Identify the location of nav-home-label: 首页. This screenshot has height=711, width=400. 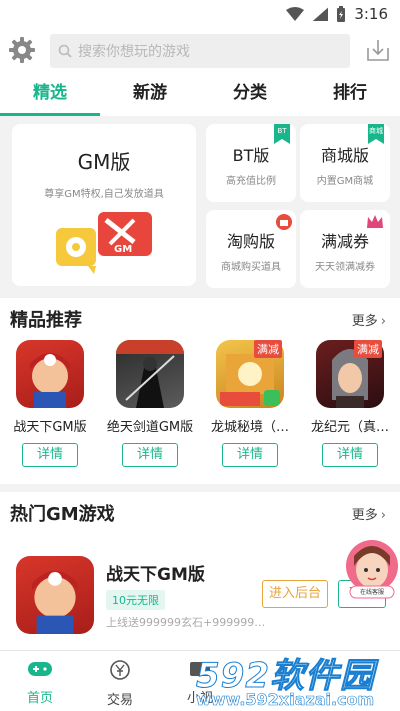
(39, 698).